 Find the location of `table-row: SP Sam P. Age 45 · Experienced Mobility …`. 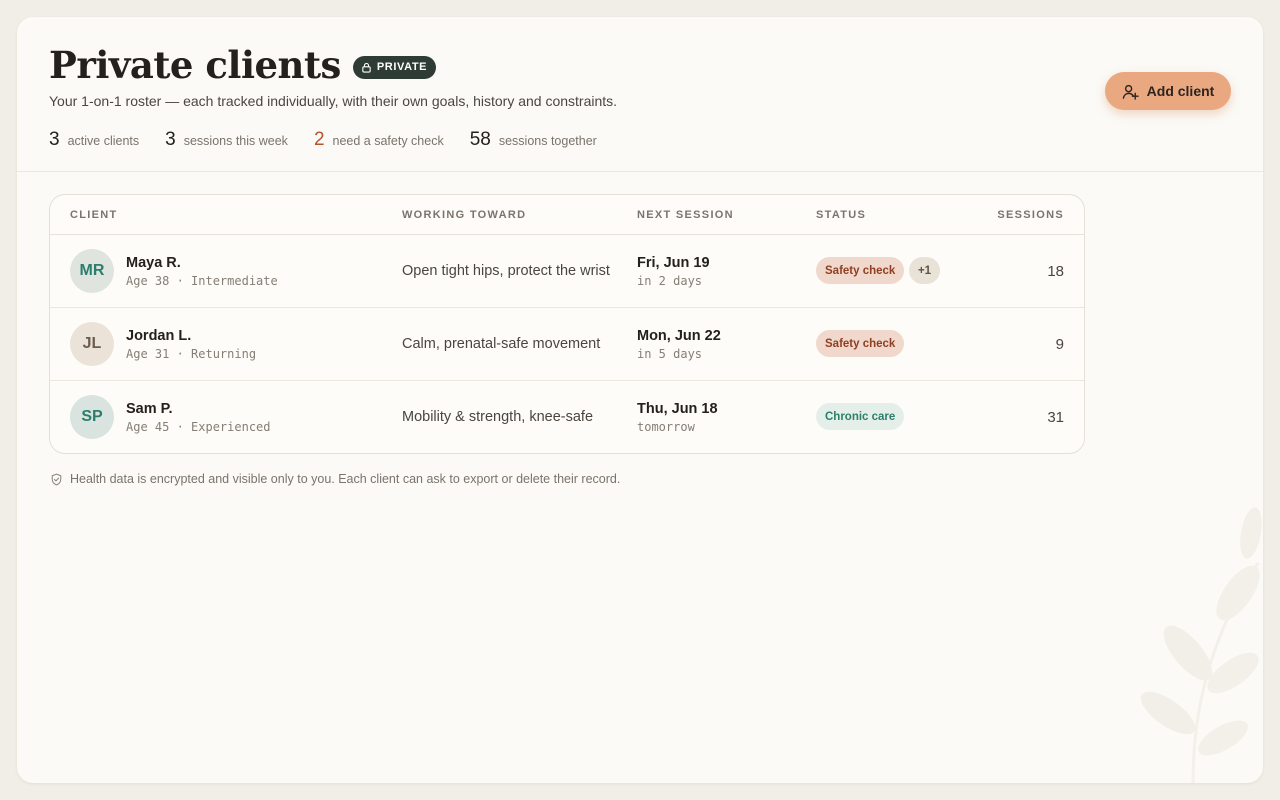

table-row: SP Sam P. Age 45 · Experienced Mobility … is located at coordinates (567, 417).